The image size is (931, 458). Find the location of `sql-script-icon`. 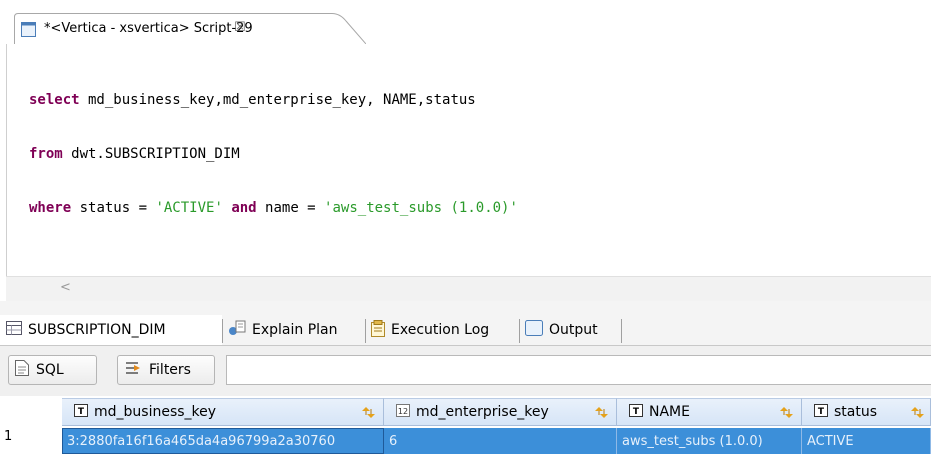

sql-script-icon is located at coordinates (28, 29).